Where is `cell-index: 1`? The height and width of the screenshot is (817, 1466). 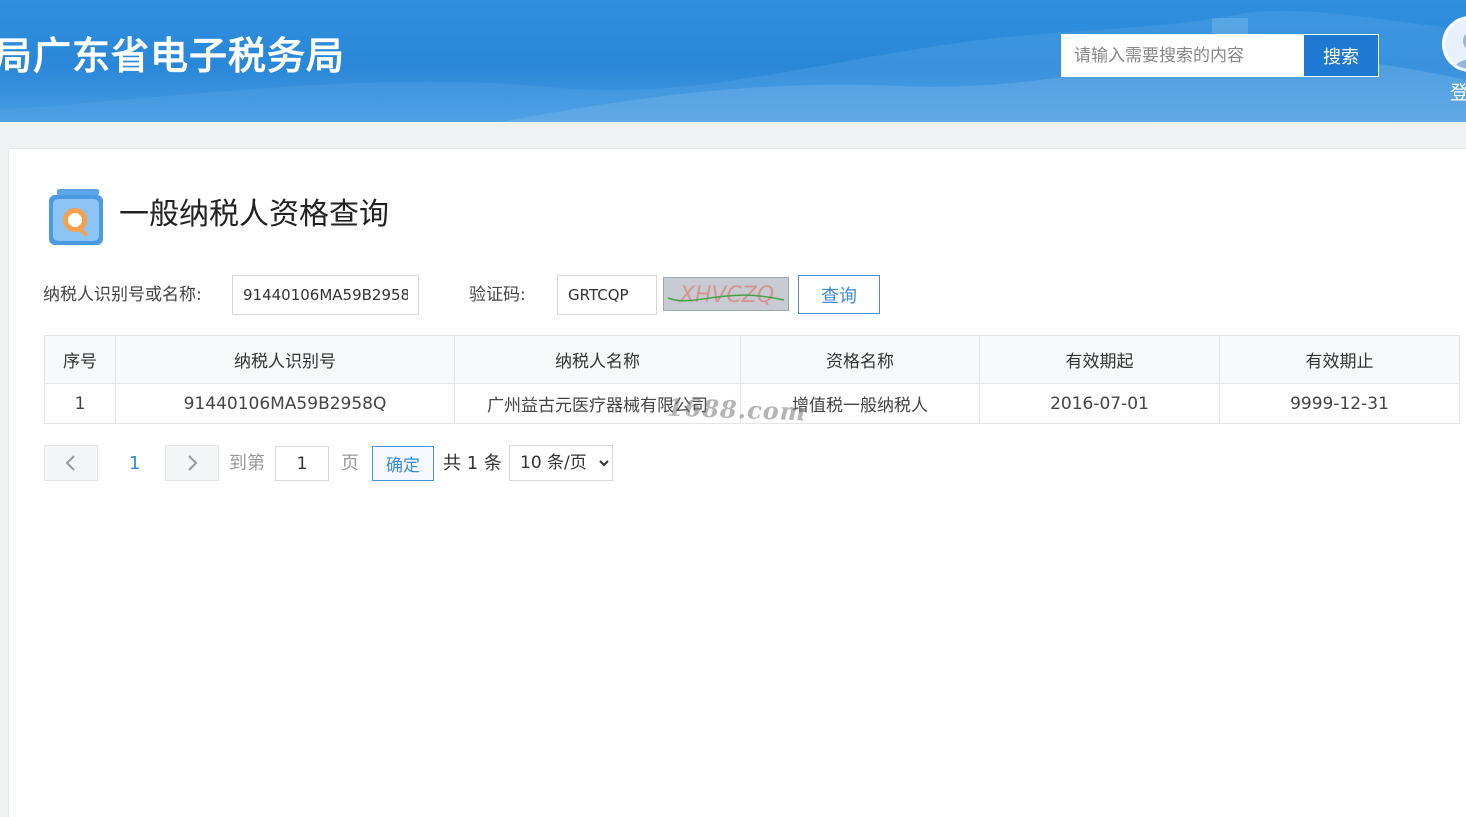 cell-index: 1 is located at coordinates (80, 403).